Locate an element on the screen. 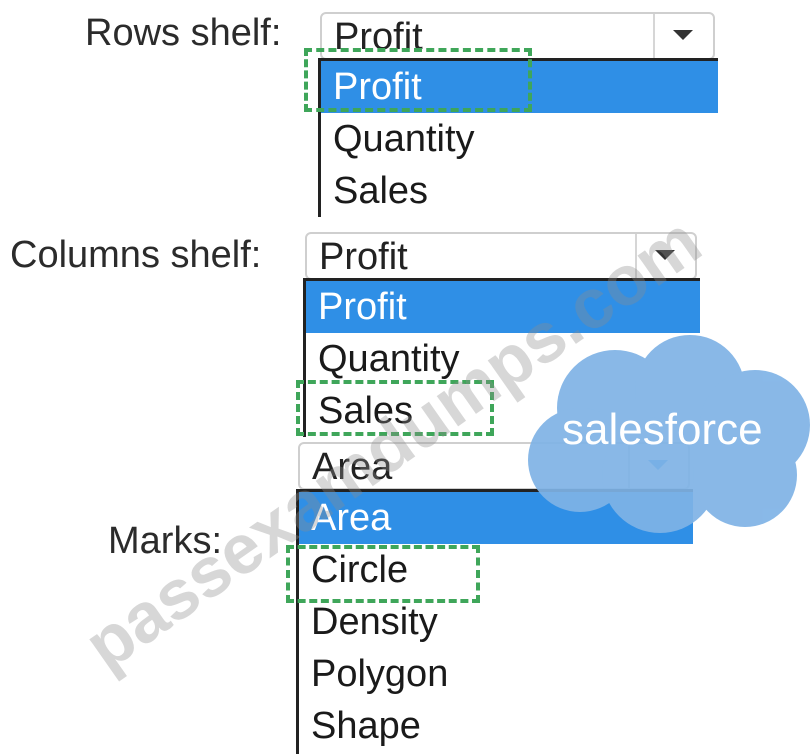 The image size is (811, 754). rows-shelf-dropdown-button is located at coordinates (683, 36).